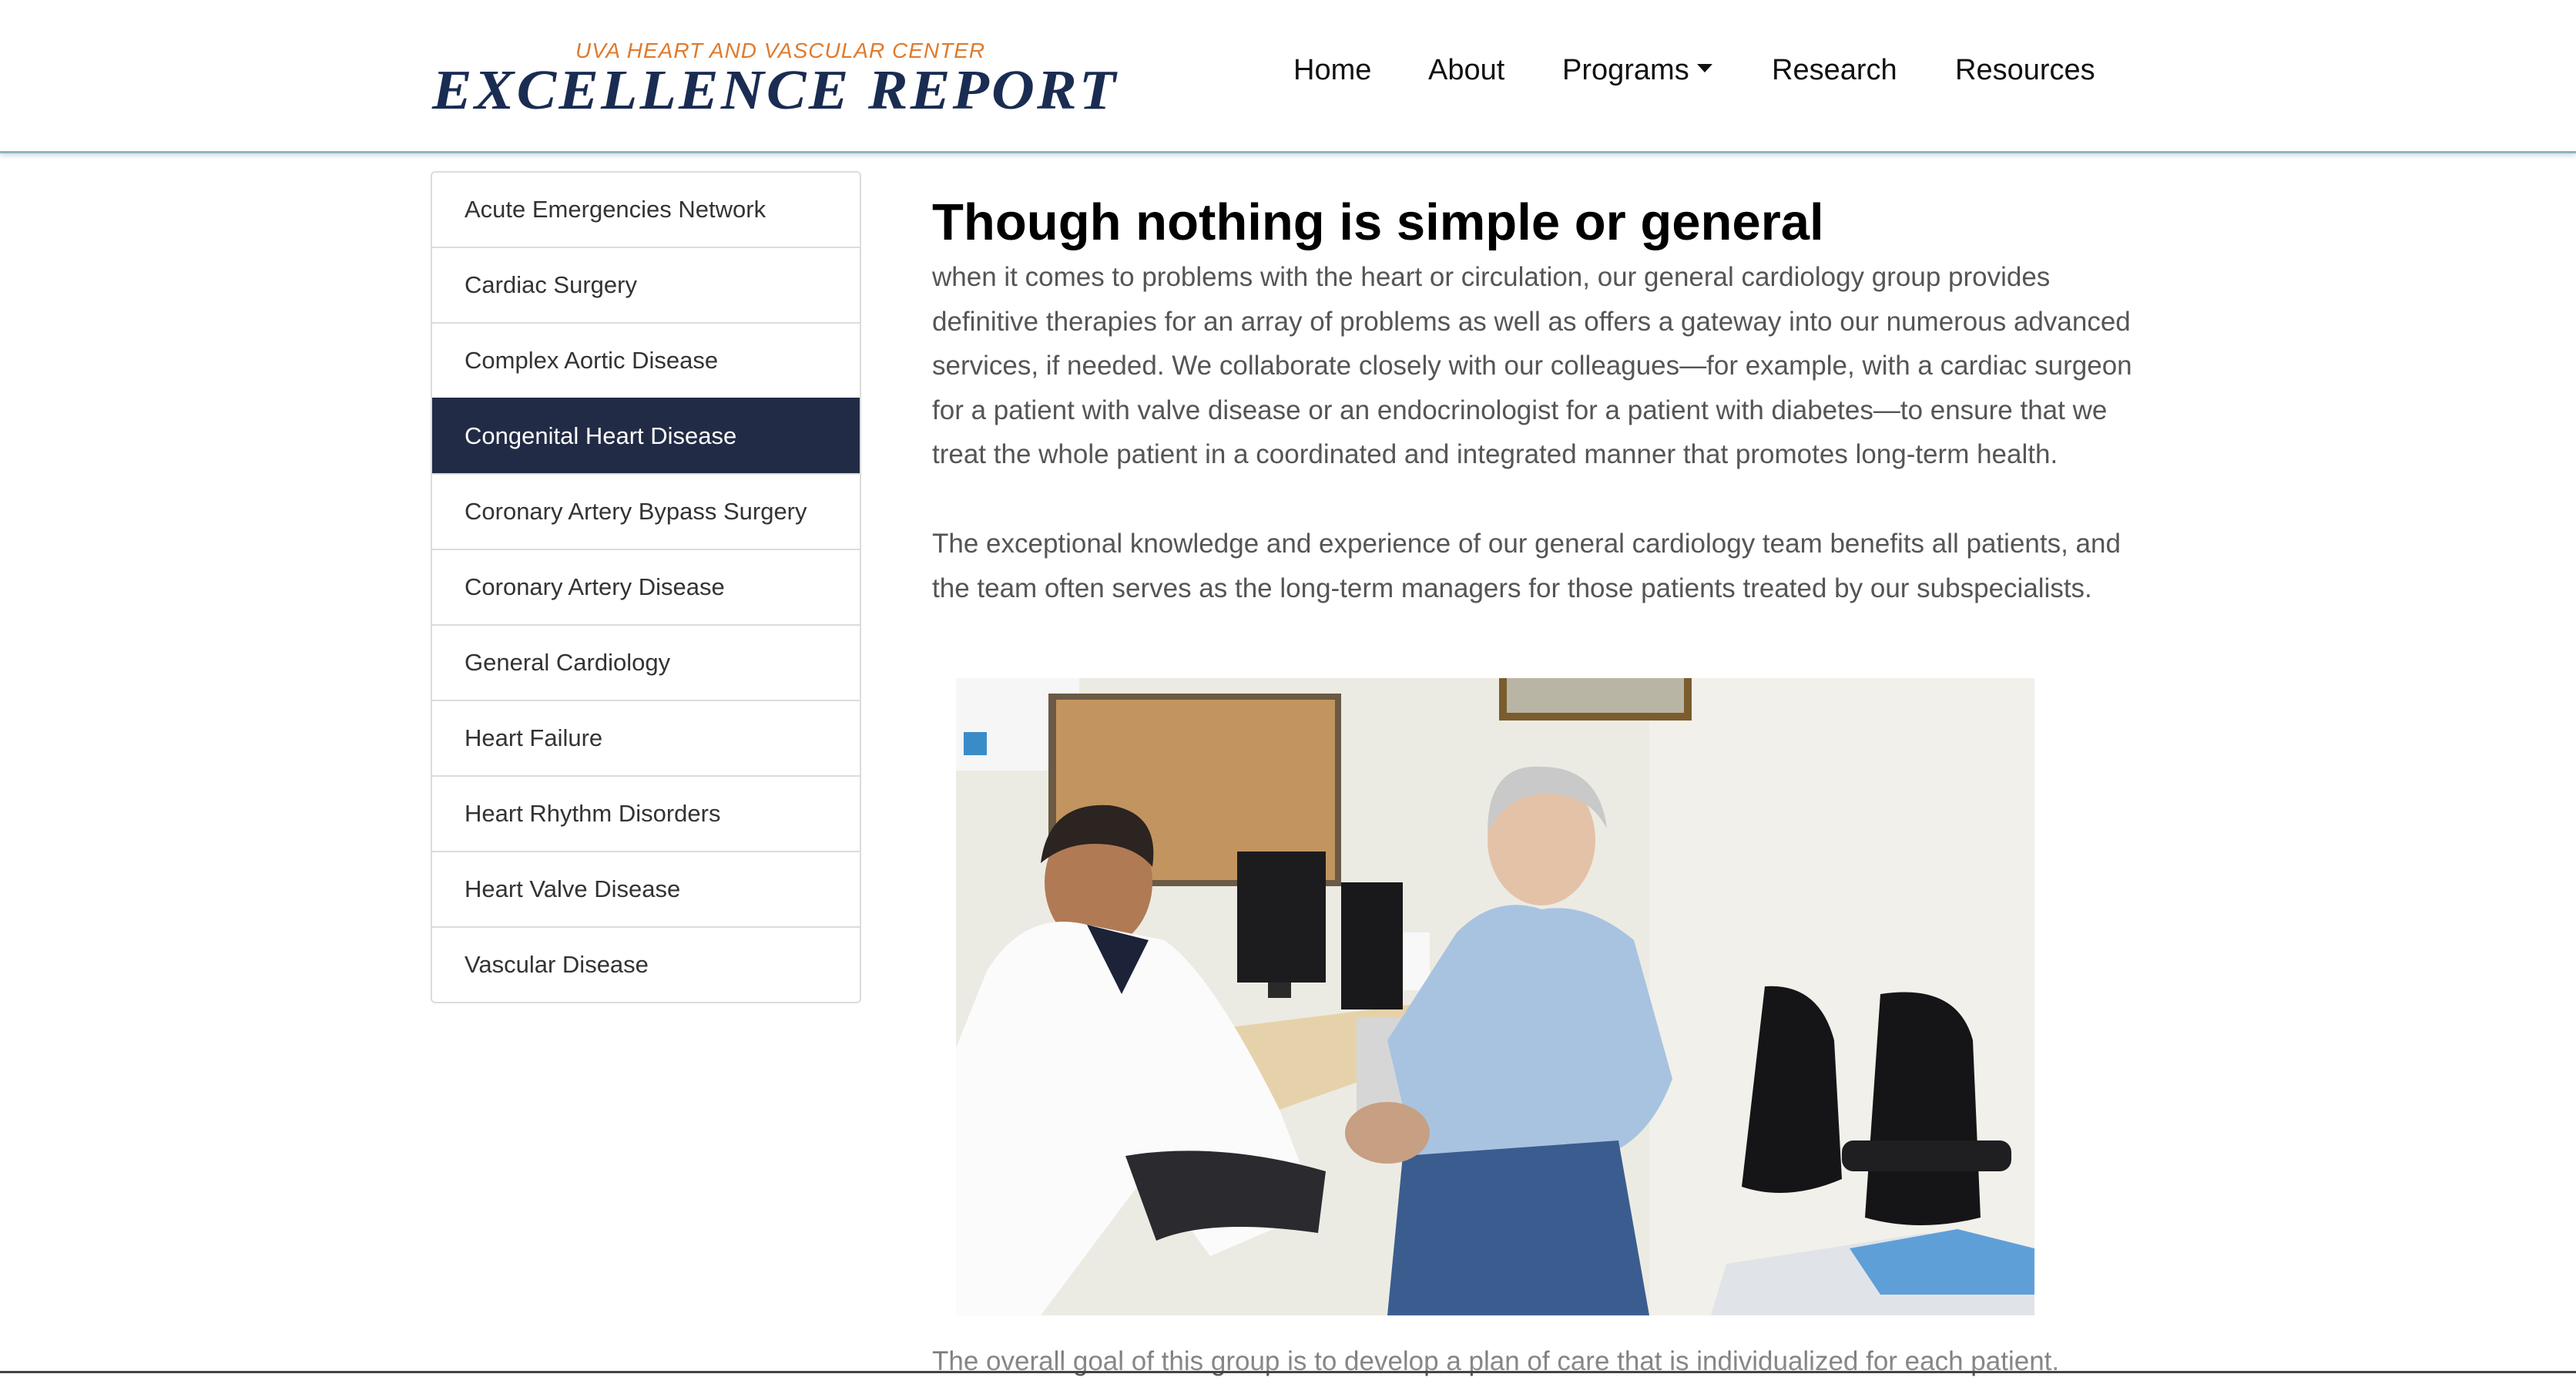  I want to click on sidebar-item-acute-emergencies-network: Acute Emergencies Network, so click(646, 210).